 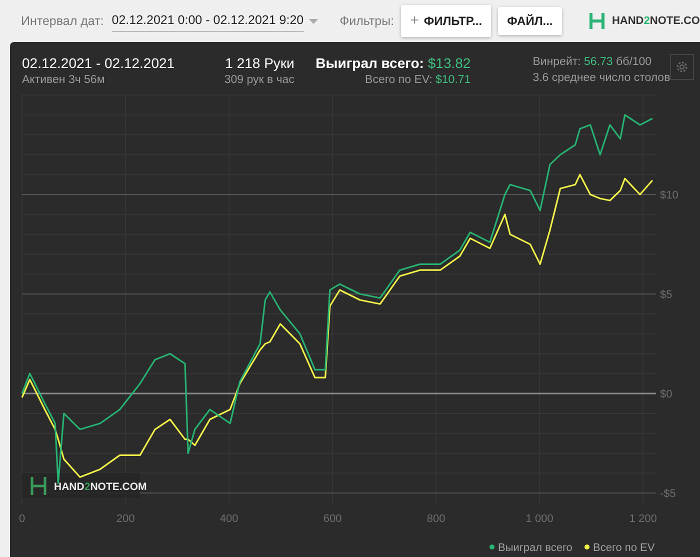 What do you see at coordinates (100, 487) in the screenshot?
I see `watermark-text: HAND2NOTE.COM` at bounding box center [100, 487].